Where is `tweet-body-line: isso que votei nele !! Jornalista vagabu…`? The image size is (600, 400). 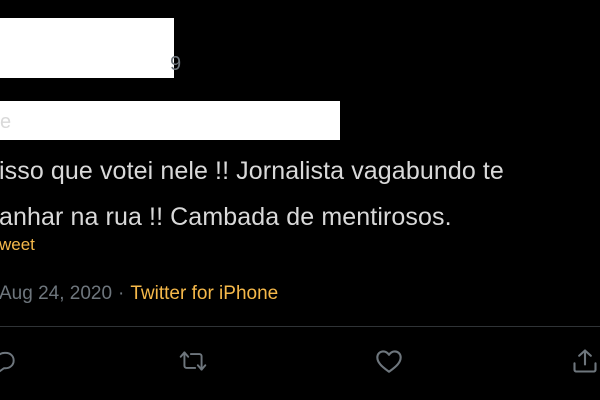
tweet-body-line: isso que votei nele !! Jornalista vagabu… is located at coordinates (252, 171).